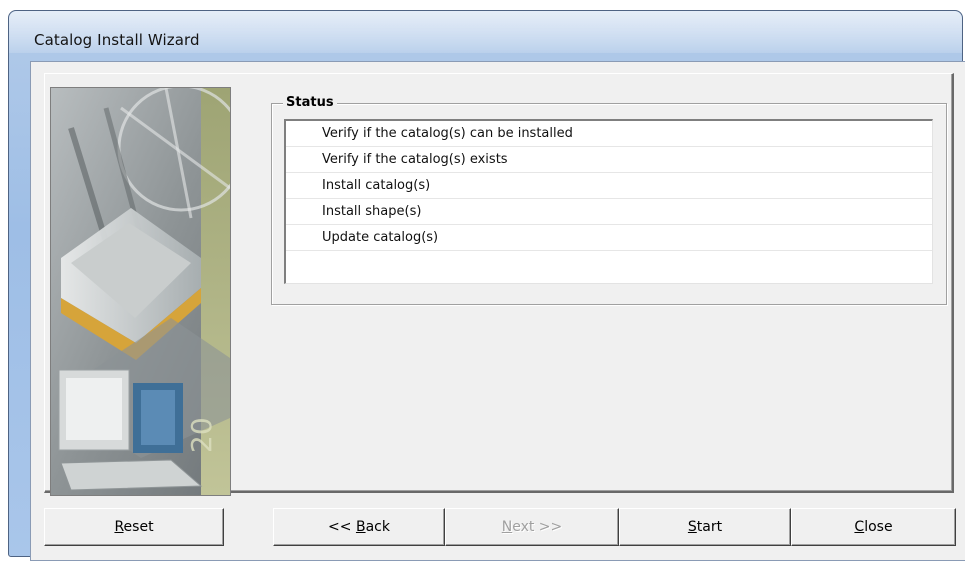  I want to click on svg-text: 20, so click(201, 435).